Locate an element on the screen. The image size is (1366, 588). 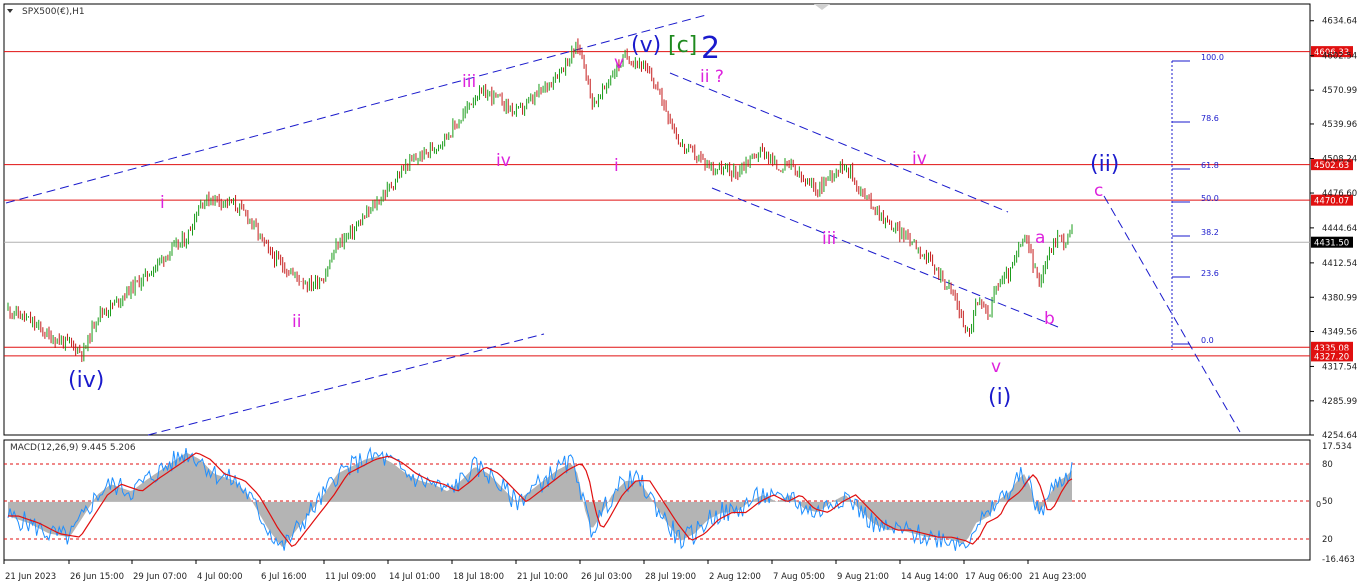
macd-tick-label: 17.534 is located at coordinates (1337, 447).